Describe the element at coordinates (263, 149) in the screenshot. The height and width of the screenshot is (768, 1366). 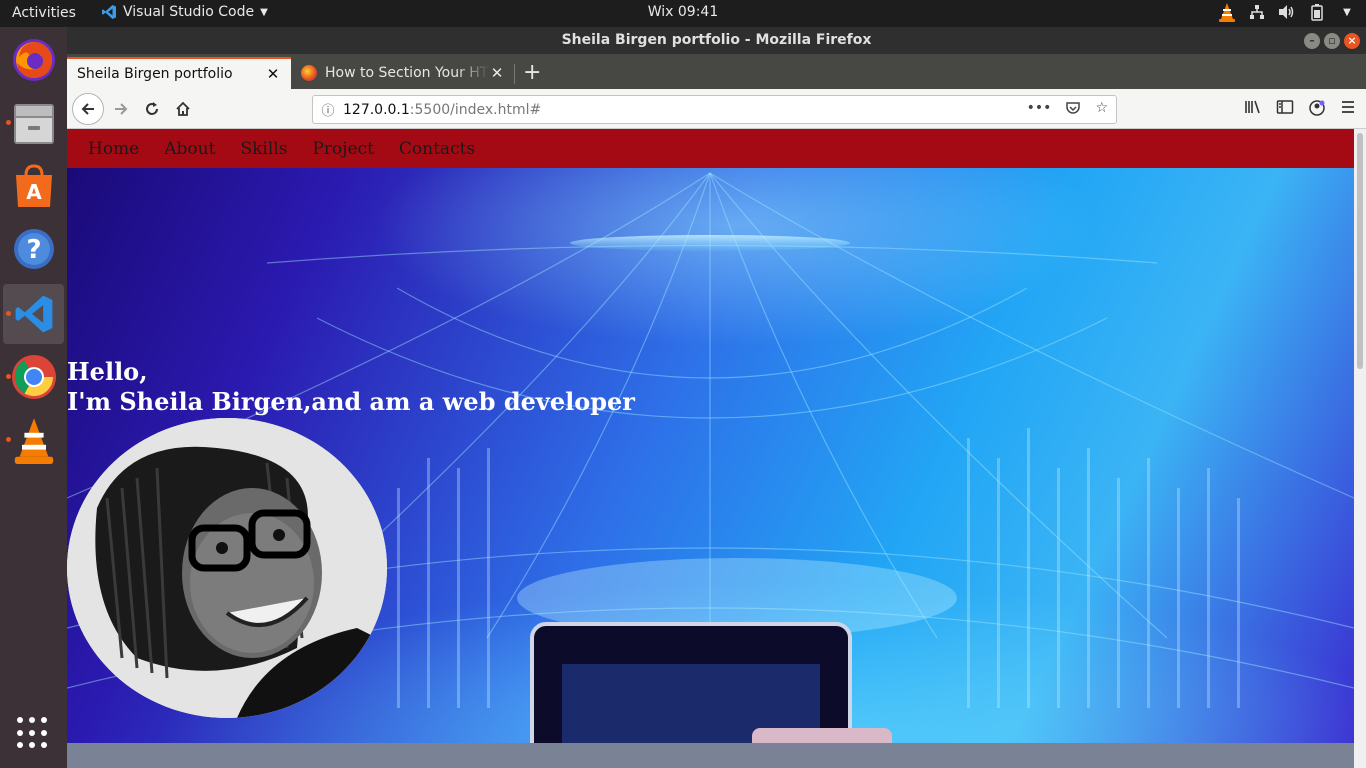
I see `nav-skills-link: Skills` at that location.